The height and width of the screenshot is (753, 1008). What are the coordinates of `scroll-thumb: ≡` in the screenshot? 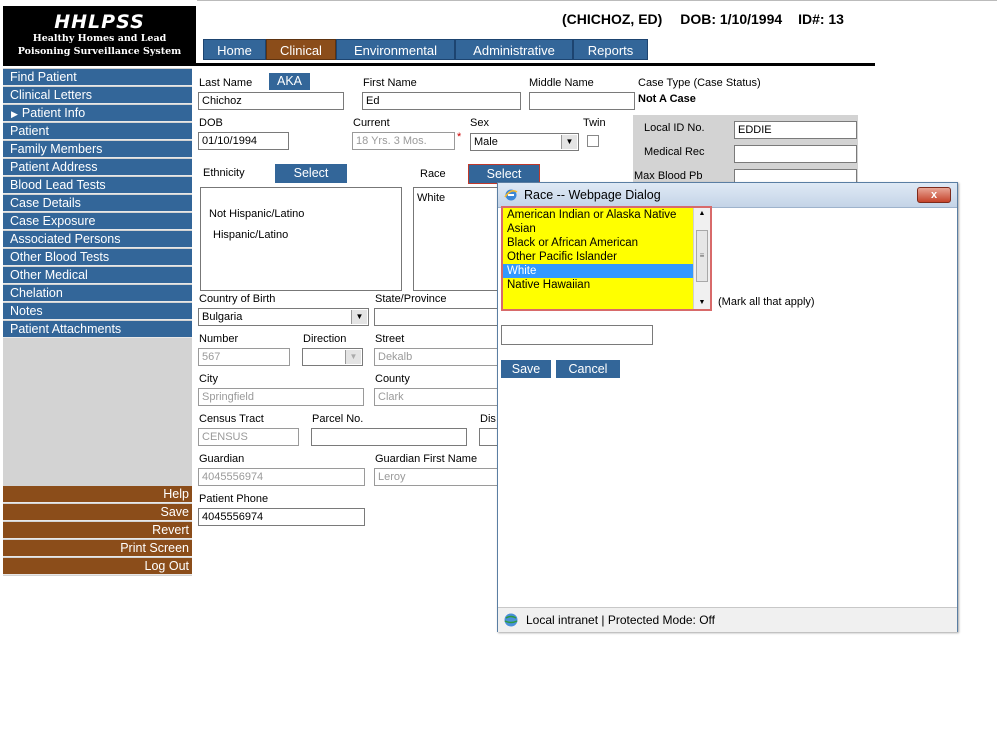 It's located at (702, 256).